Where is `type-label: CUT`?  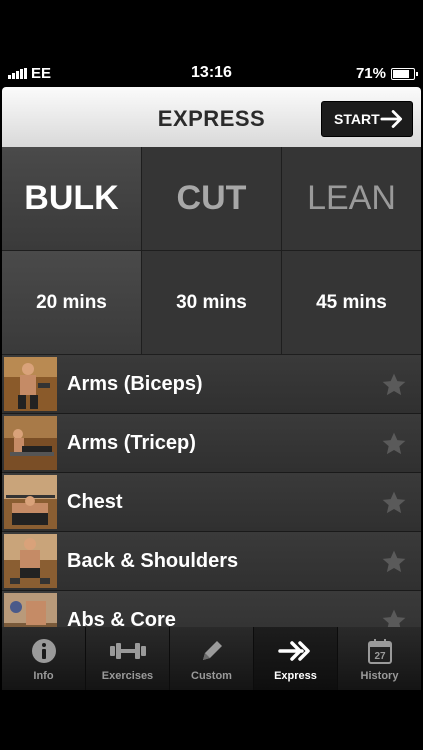
type-label: CUT is located at coordinates (211, 198).